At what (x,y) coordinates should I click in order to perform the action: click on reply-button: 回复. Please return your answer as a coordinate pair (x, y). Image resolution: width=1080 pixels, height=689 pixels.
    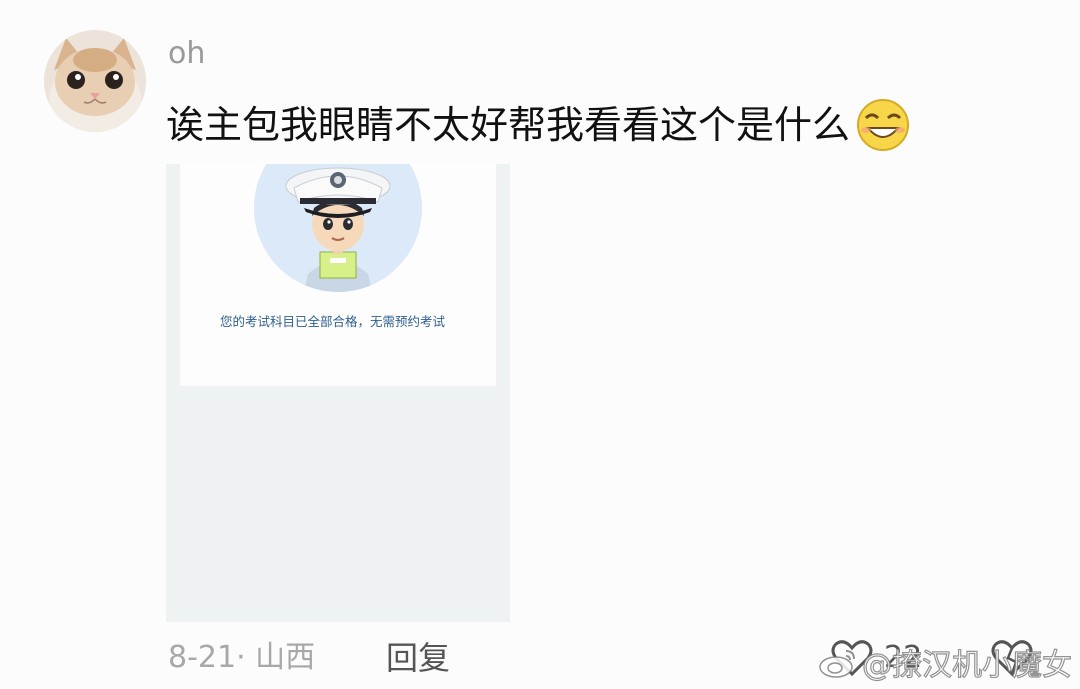
    Looking at the image, I should click on (418, 658).